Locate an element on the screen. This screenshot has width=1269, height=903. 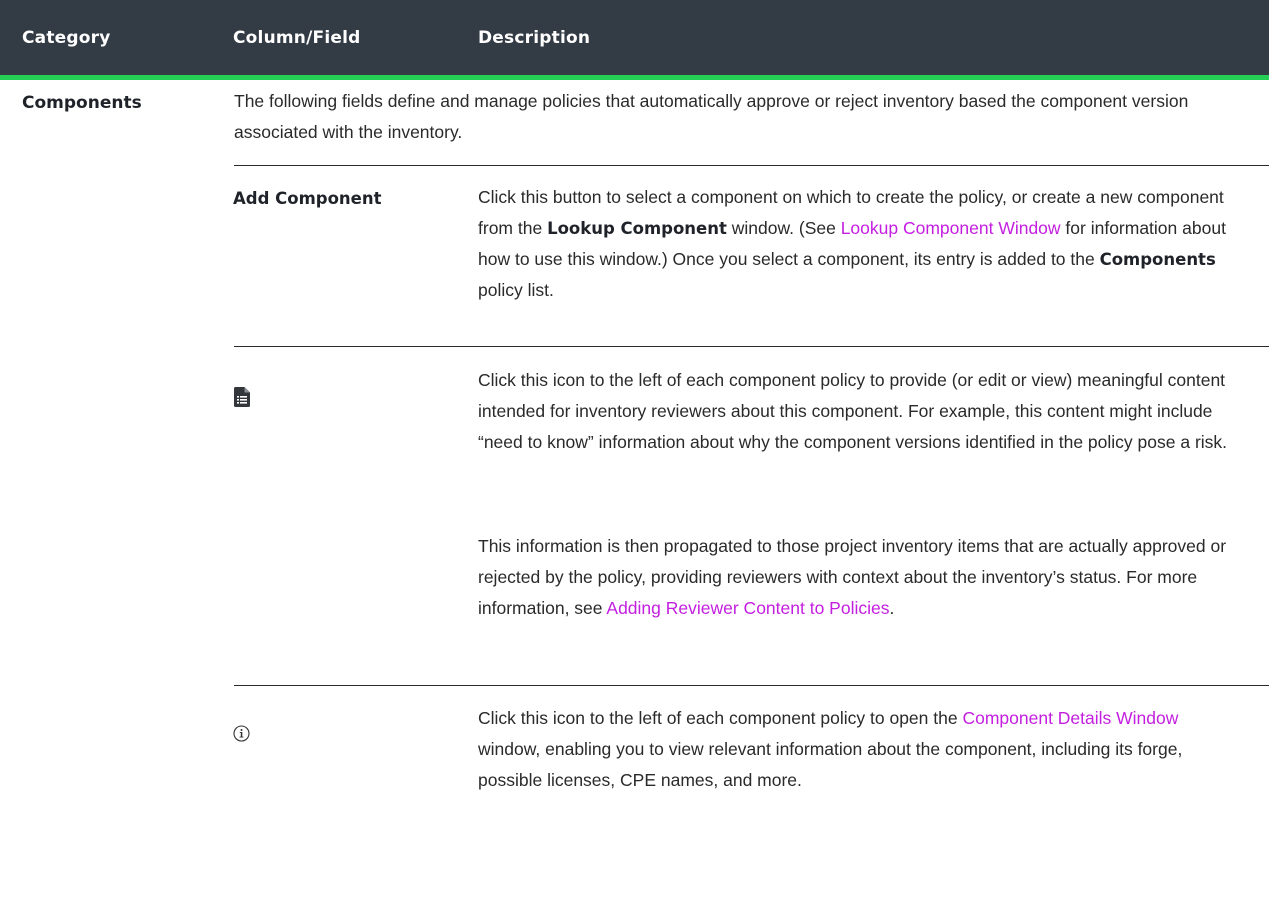
info-circle-icon is located at coordinates (241, 736).